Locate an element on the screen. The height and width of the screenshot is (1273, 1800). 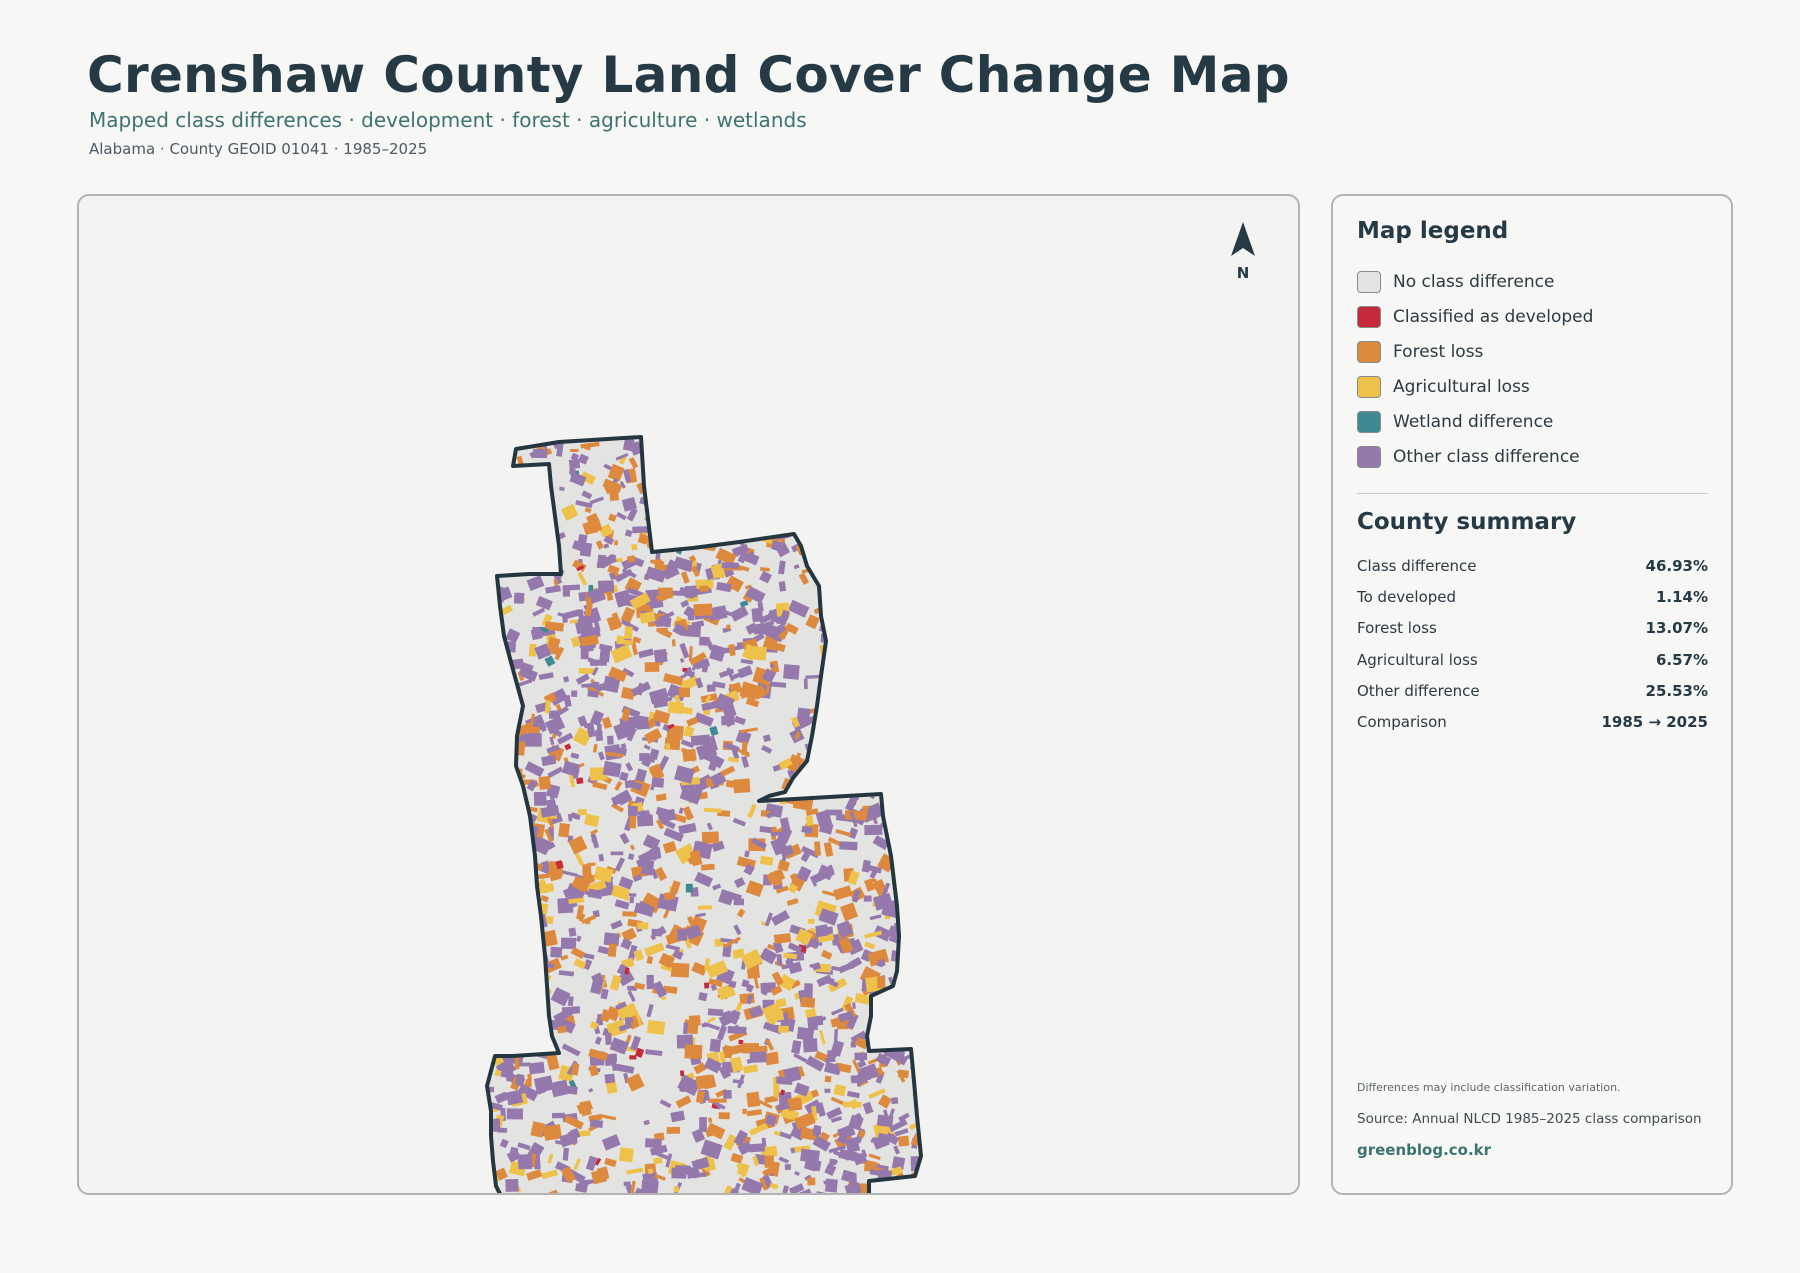
page-title: Crenshaw County Land Cover Change Map is located at coordinates (688, 75).